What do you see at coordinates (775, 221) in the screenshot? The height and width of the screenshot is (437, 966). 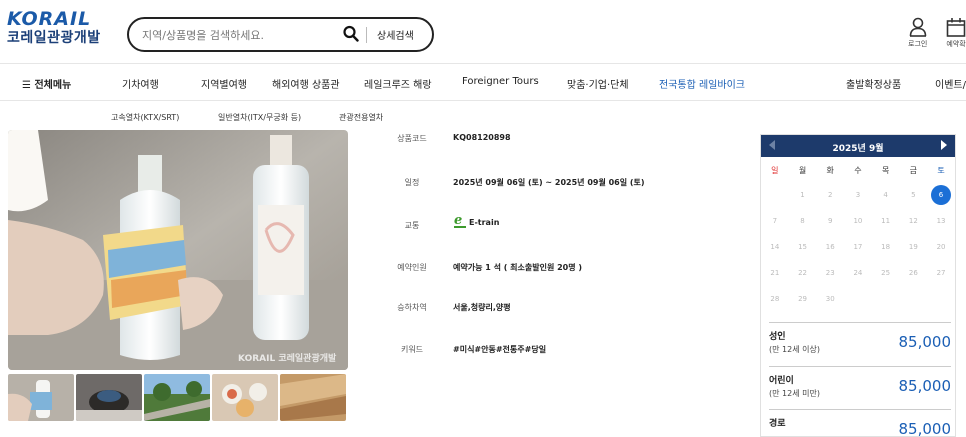 I see `calendar-day: 7` at bounding box center [775, 221].